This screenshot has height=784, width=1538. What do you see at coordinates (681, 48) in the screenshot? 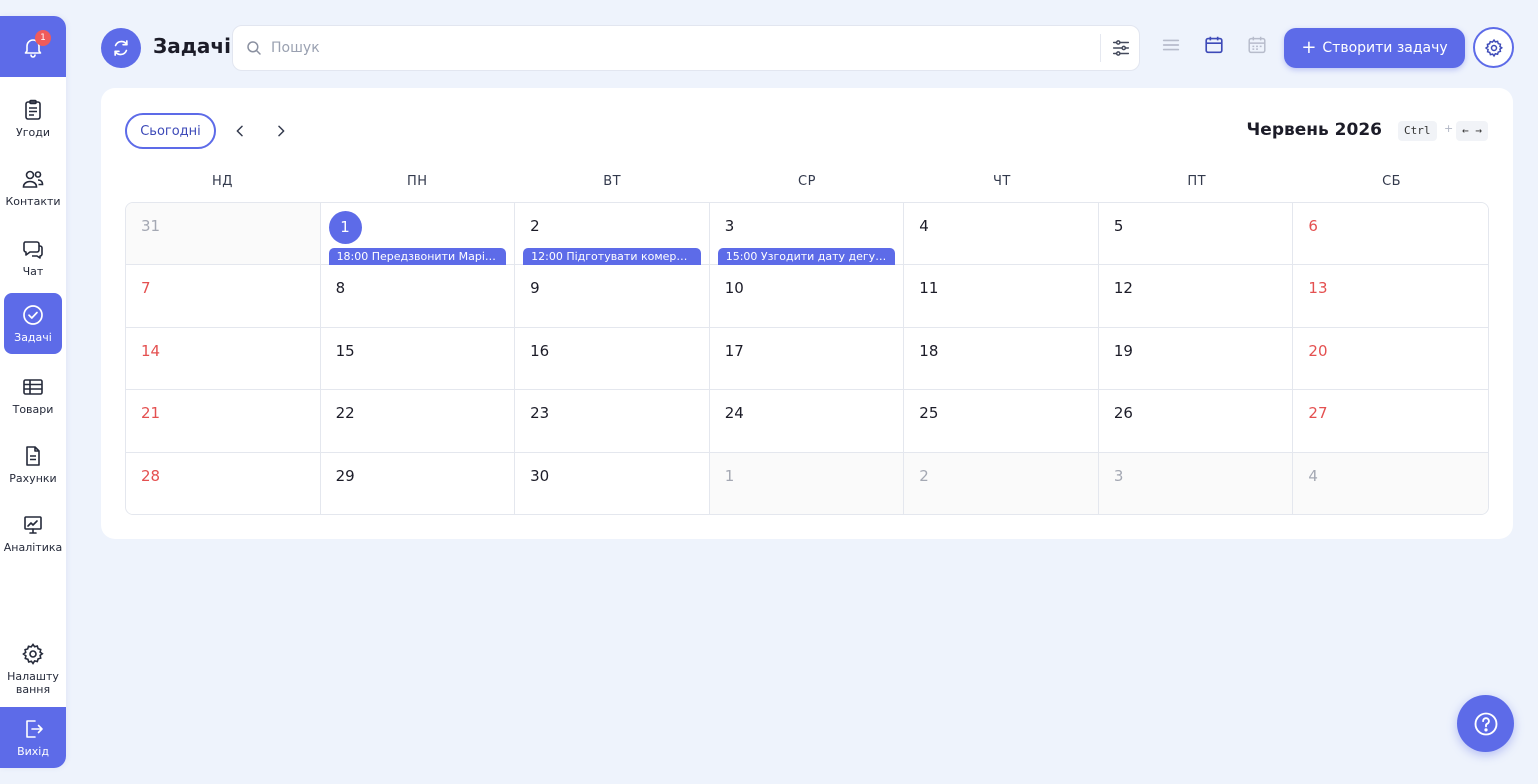
I see `search-input` at bounding box center [681, 48].